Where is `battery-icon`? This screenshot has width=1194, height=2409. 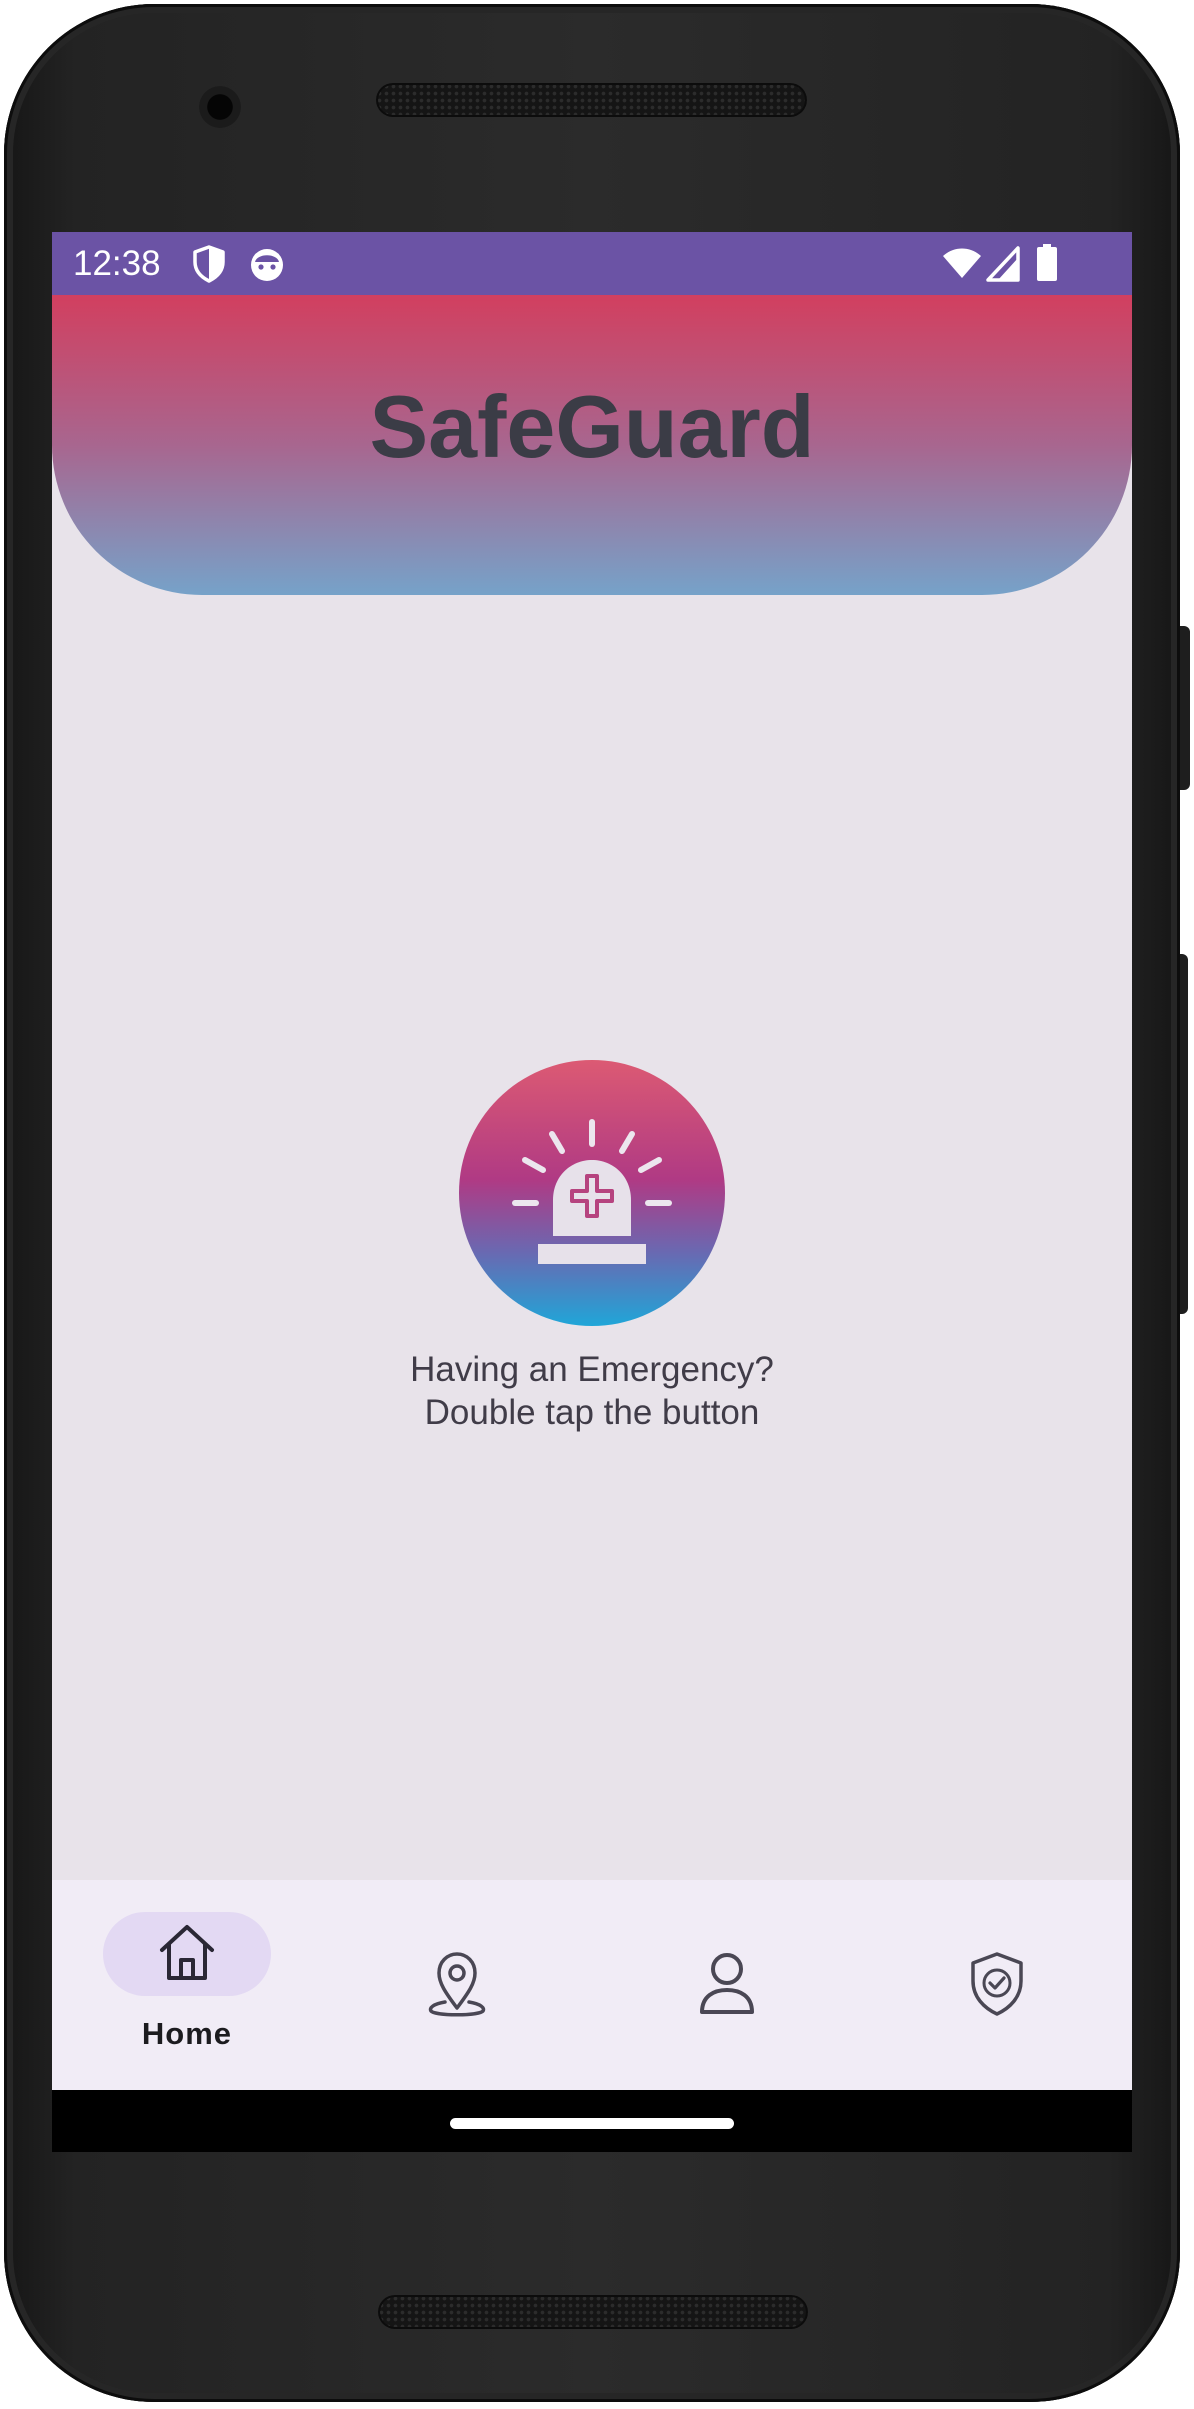
battery-icon is located at coordinates (1047, 265).